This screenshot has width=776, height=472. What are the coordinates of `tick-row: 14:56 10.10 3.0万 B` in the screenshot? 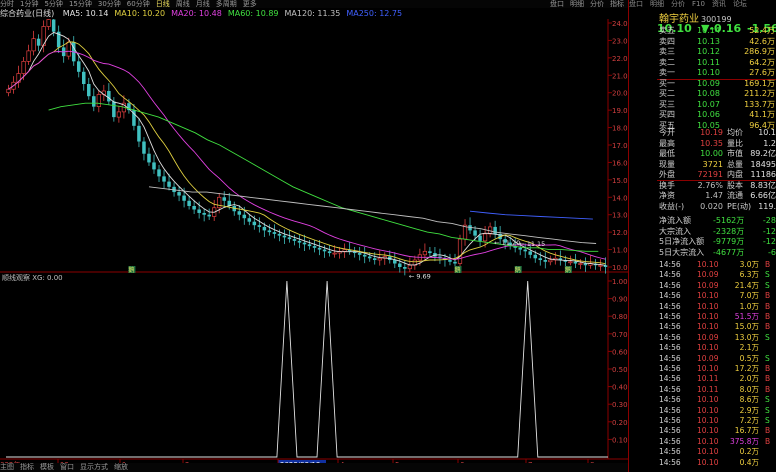 It's located at (702, 265).